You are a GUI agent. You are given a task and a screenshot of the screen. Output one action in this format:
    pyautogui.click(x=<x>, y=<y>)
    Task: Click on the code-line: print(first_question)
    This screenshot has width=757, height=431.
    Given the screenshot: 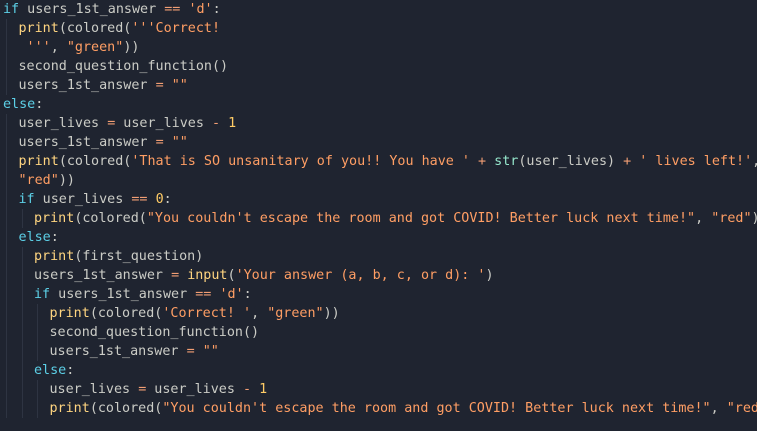 What is the action you would take?
    pyautogui.click(x=378, y=256)
    